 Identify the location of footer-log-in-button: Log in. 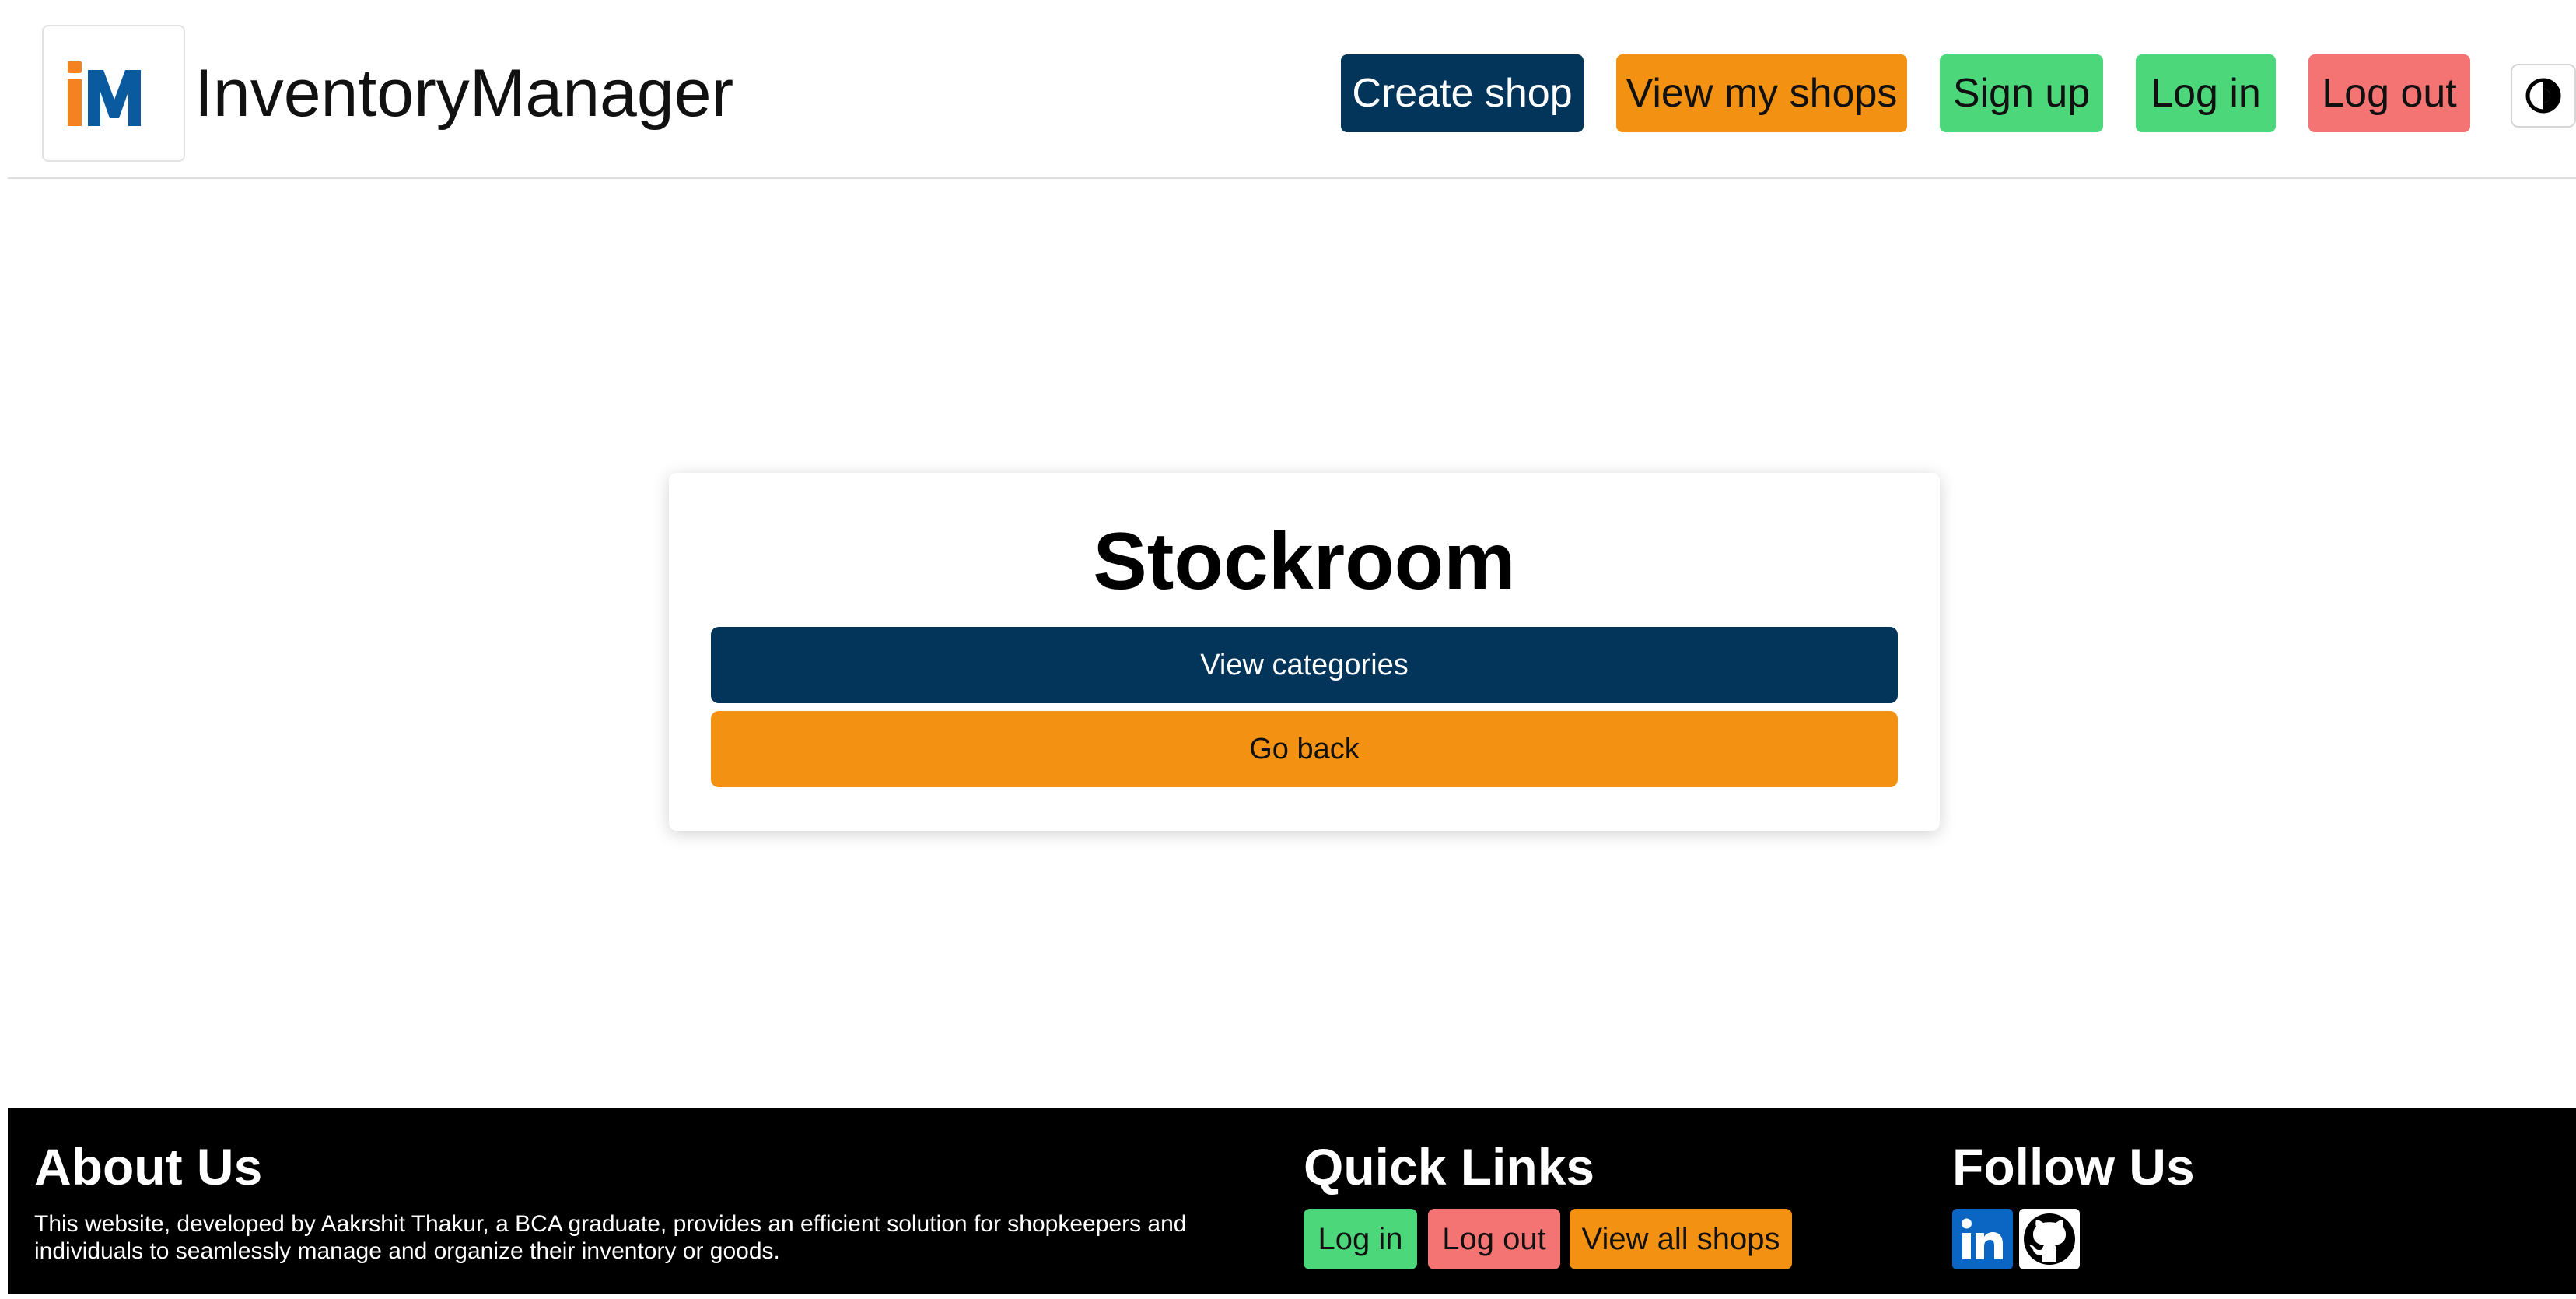
(1360, 1239).